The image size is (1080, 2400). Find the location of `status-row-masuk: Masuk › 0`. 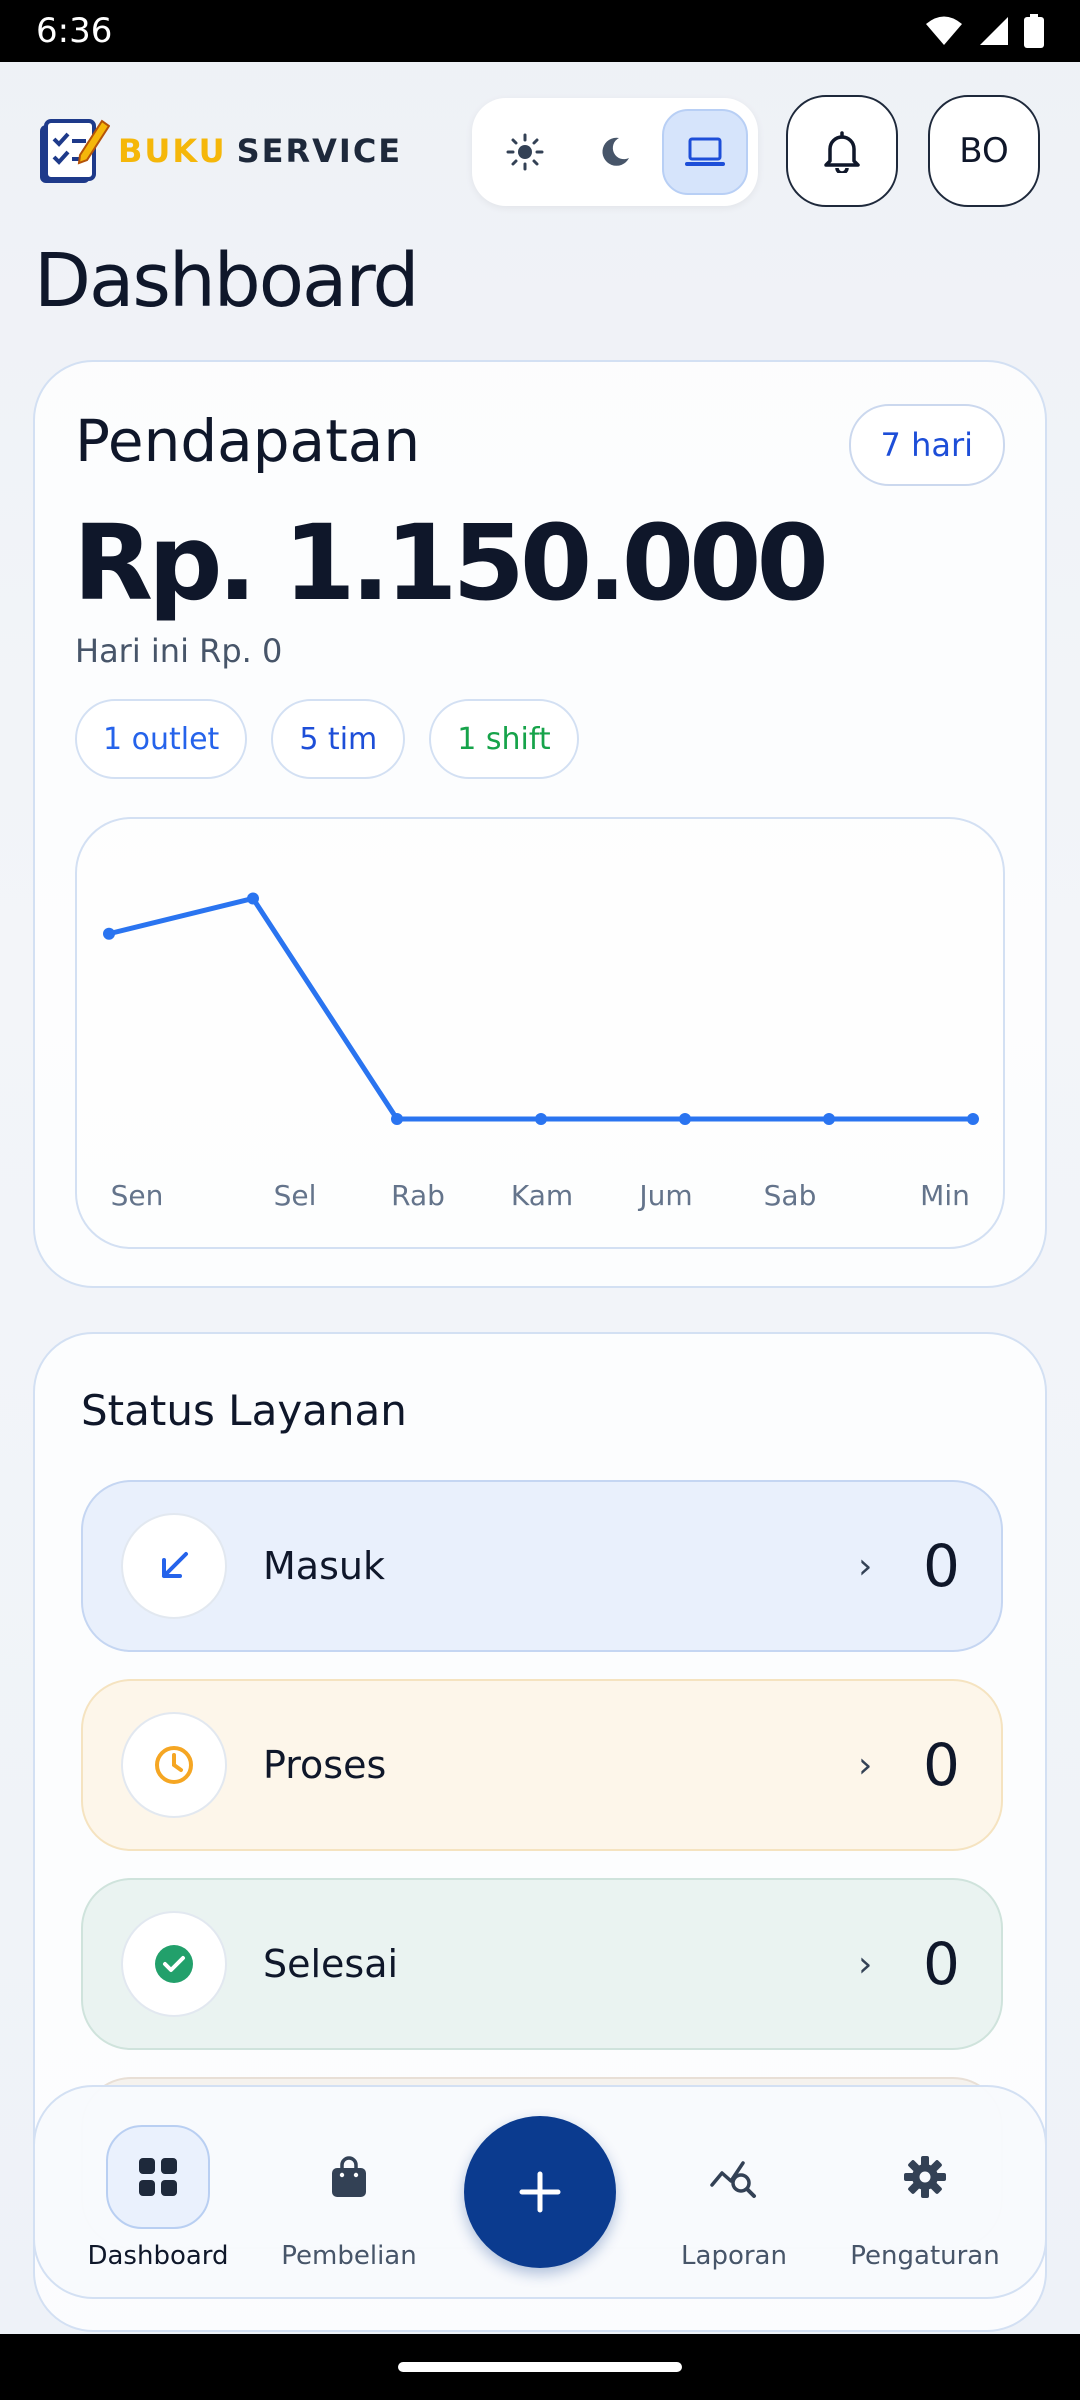

status-row-masuk: Masuk › 0 is located at coordinates (542, 1566).